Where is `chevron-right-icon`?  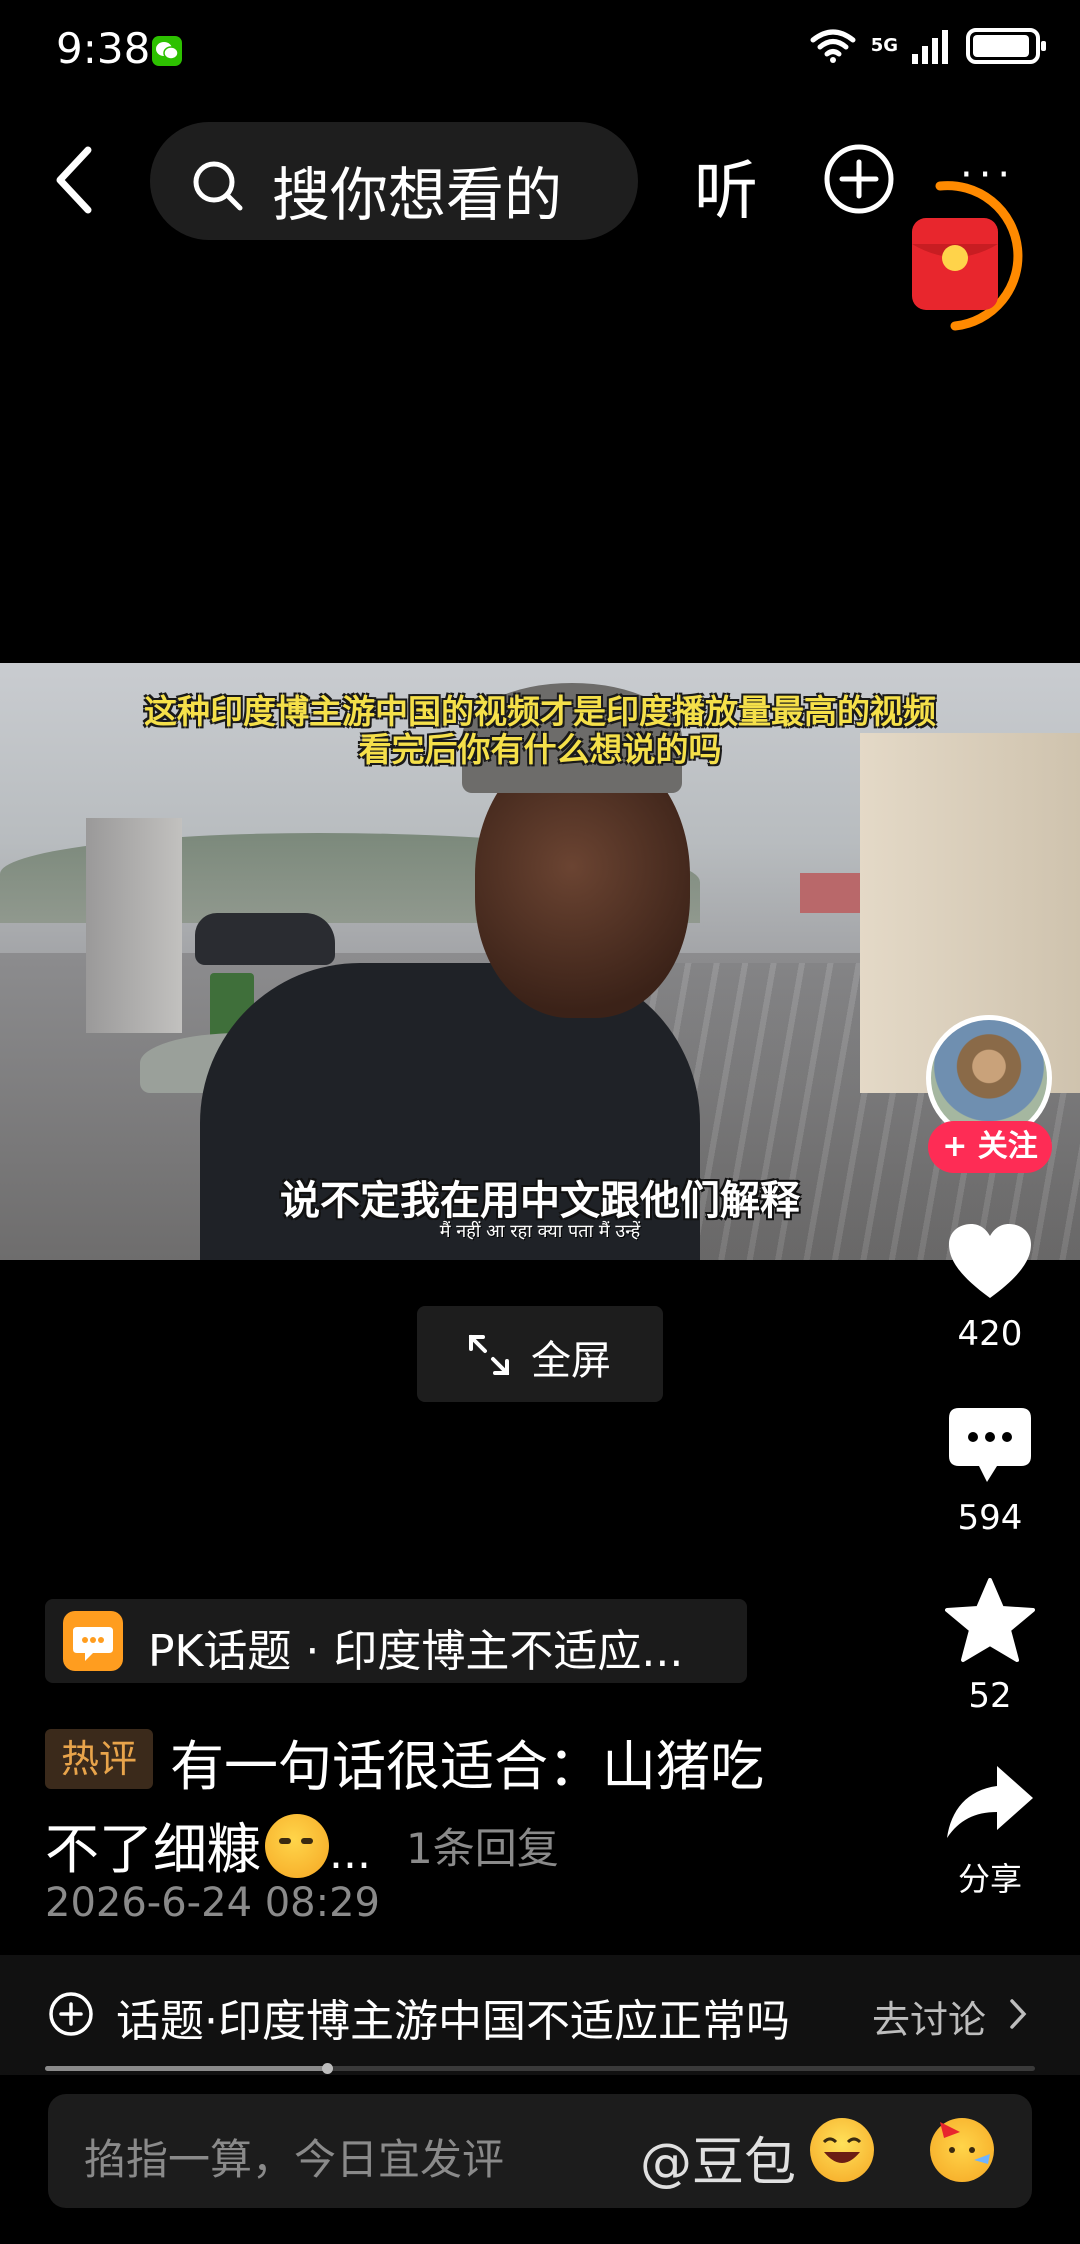 chevron-right-icon is located at coordinates (1018, 2014).